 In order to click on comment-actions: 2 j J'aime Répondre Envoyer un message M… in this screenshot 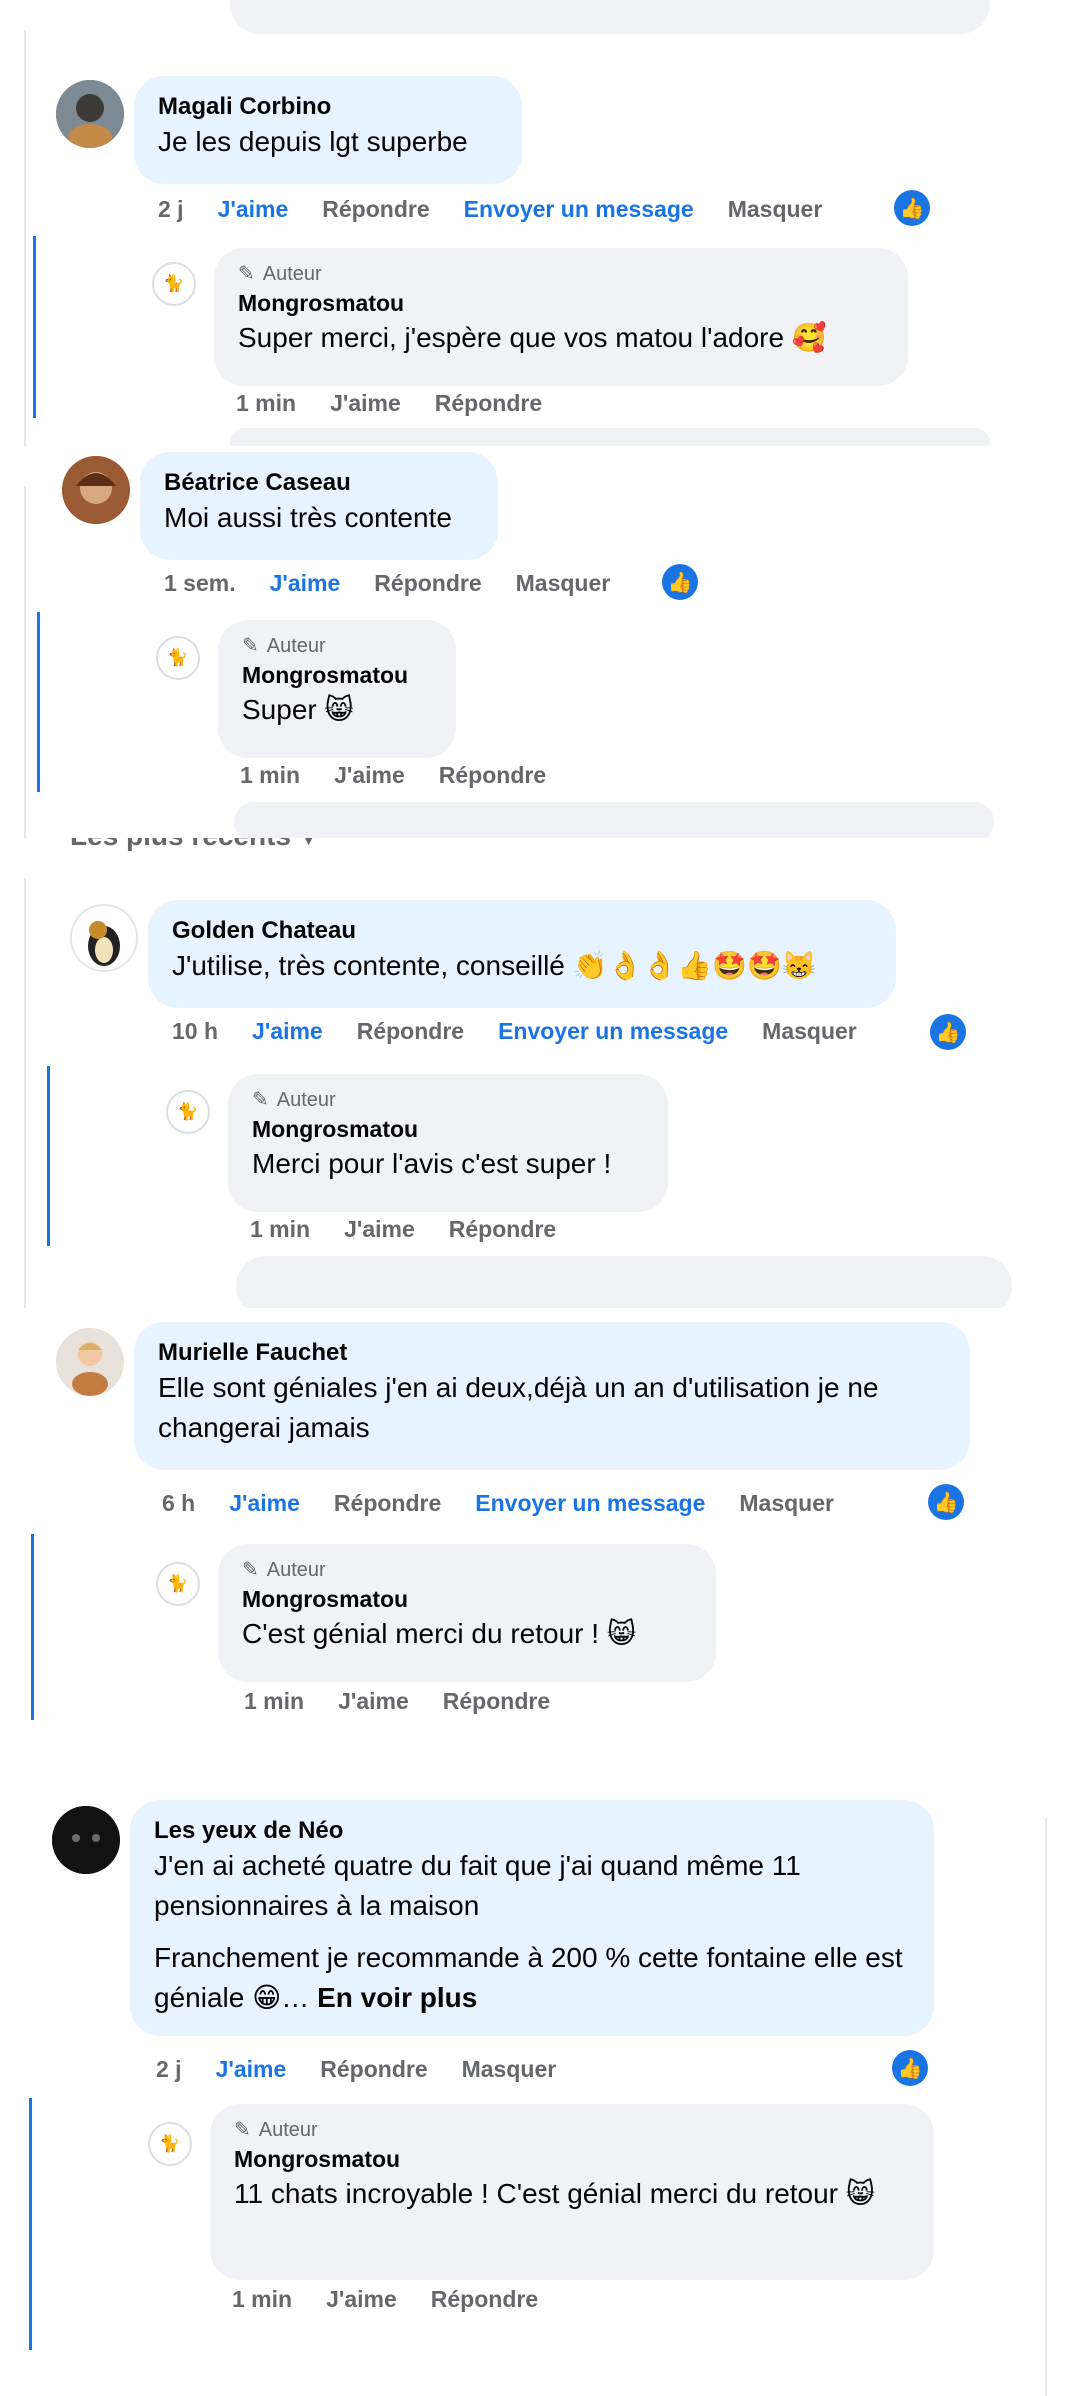, I will do `click(490, 209)`.